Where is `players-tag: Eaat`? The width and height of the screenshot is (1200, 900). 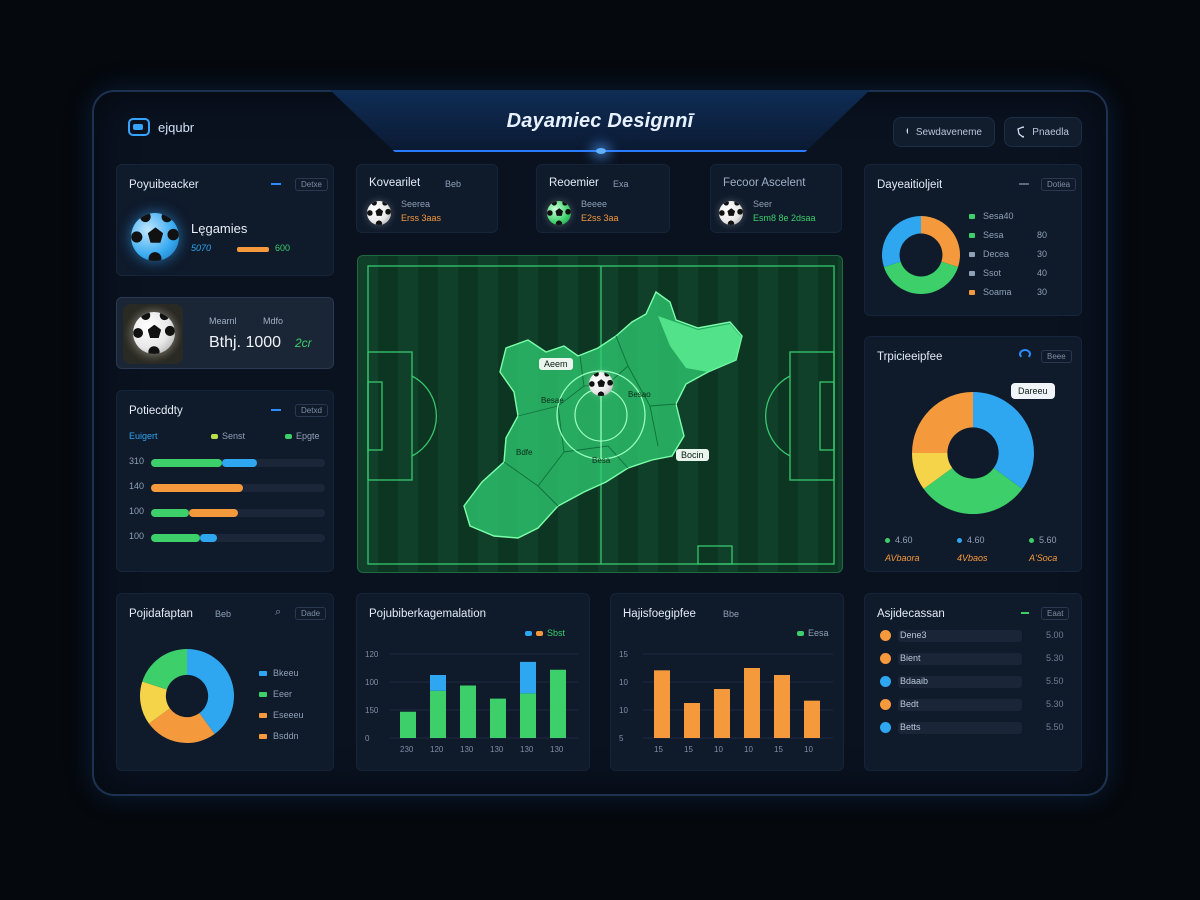 players-tag: Eaat is located at coordinates (1055, 613).